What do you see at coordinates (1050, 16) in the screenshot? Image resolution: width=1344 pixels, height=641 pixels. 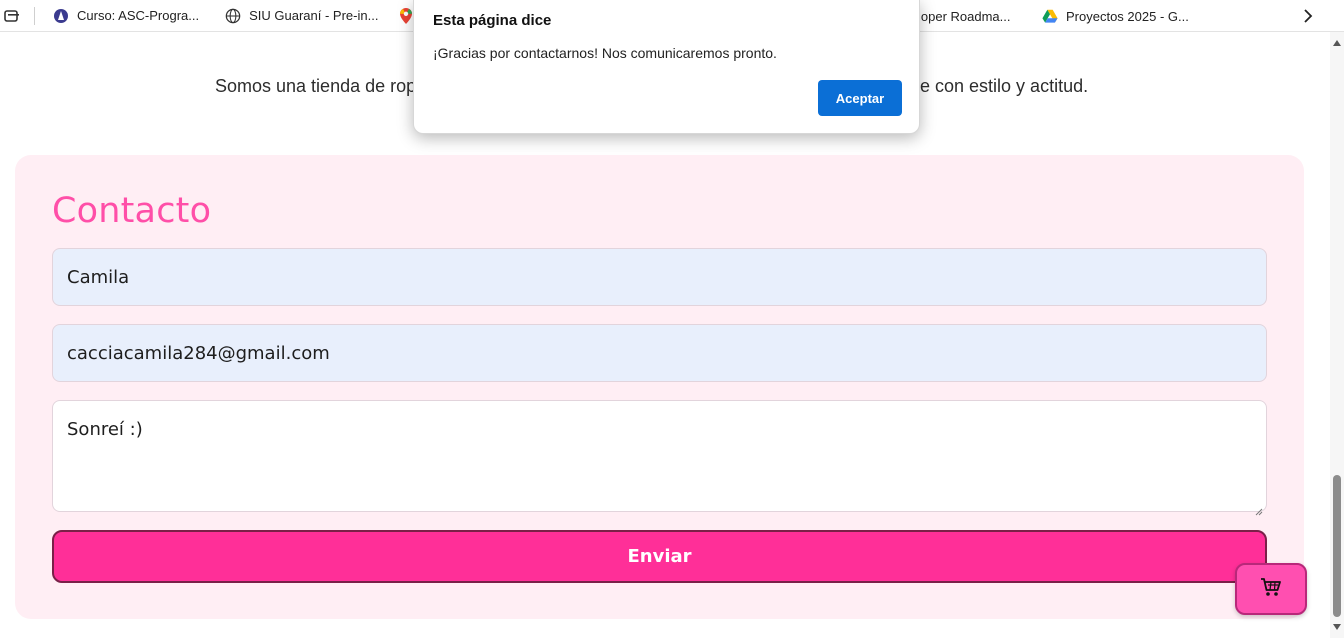 I see `google-drive-icon` at bounding box center [1050, 16].